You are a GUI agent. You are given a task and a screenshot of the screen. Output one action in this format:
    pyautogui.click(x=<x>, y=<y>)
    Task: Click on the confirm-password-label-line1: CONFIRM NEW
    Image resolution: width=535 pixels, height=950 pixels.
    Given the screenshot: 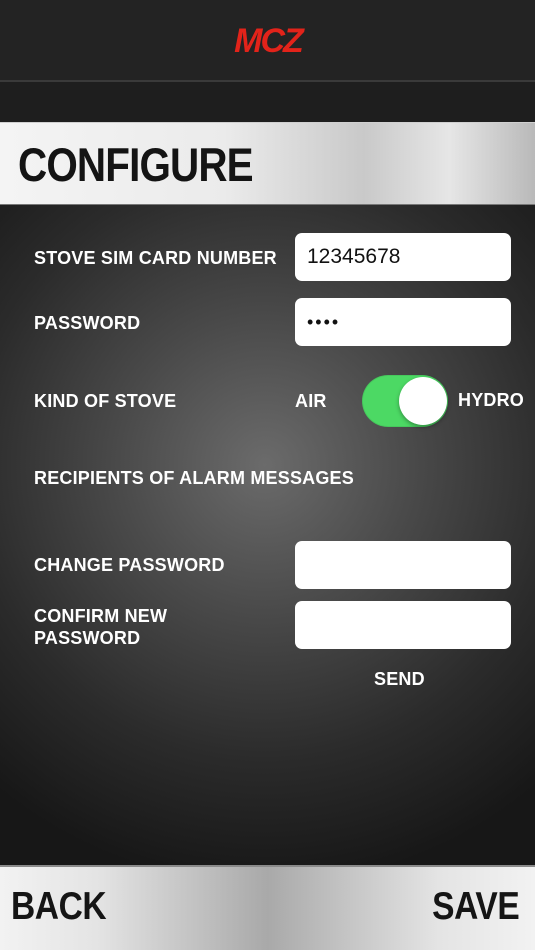 What is the action you would take?
    pyautogui.click(x=101, y=616)
    